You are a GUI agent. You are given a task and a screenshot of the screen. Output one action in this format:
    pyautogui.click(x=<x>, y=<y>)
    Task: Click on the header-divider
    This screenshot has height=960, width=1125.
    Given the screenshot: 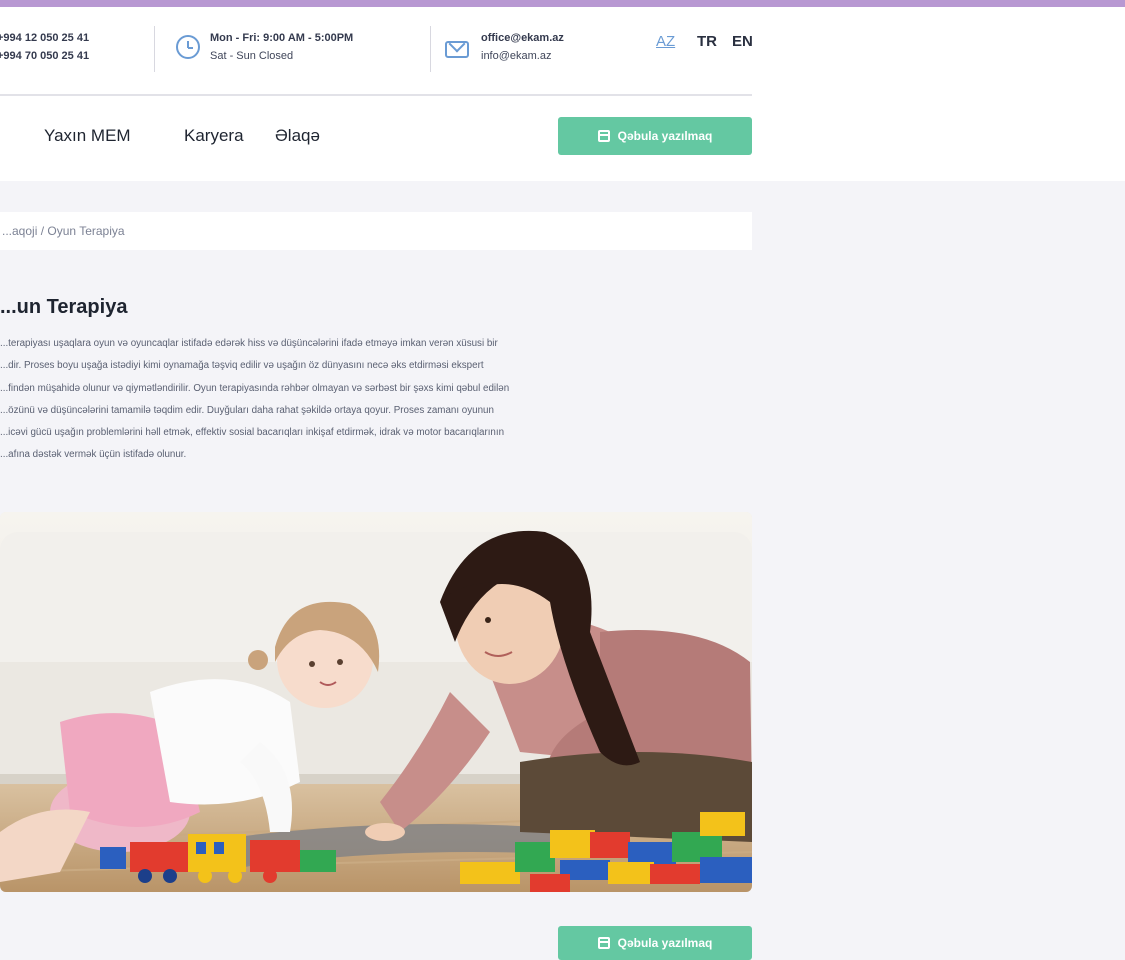 What is the action you would take?
    pyautogui.click(x=376, y=95)
    